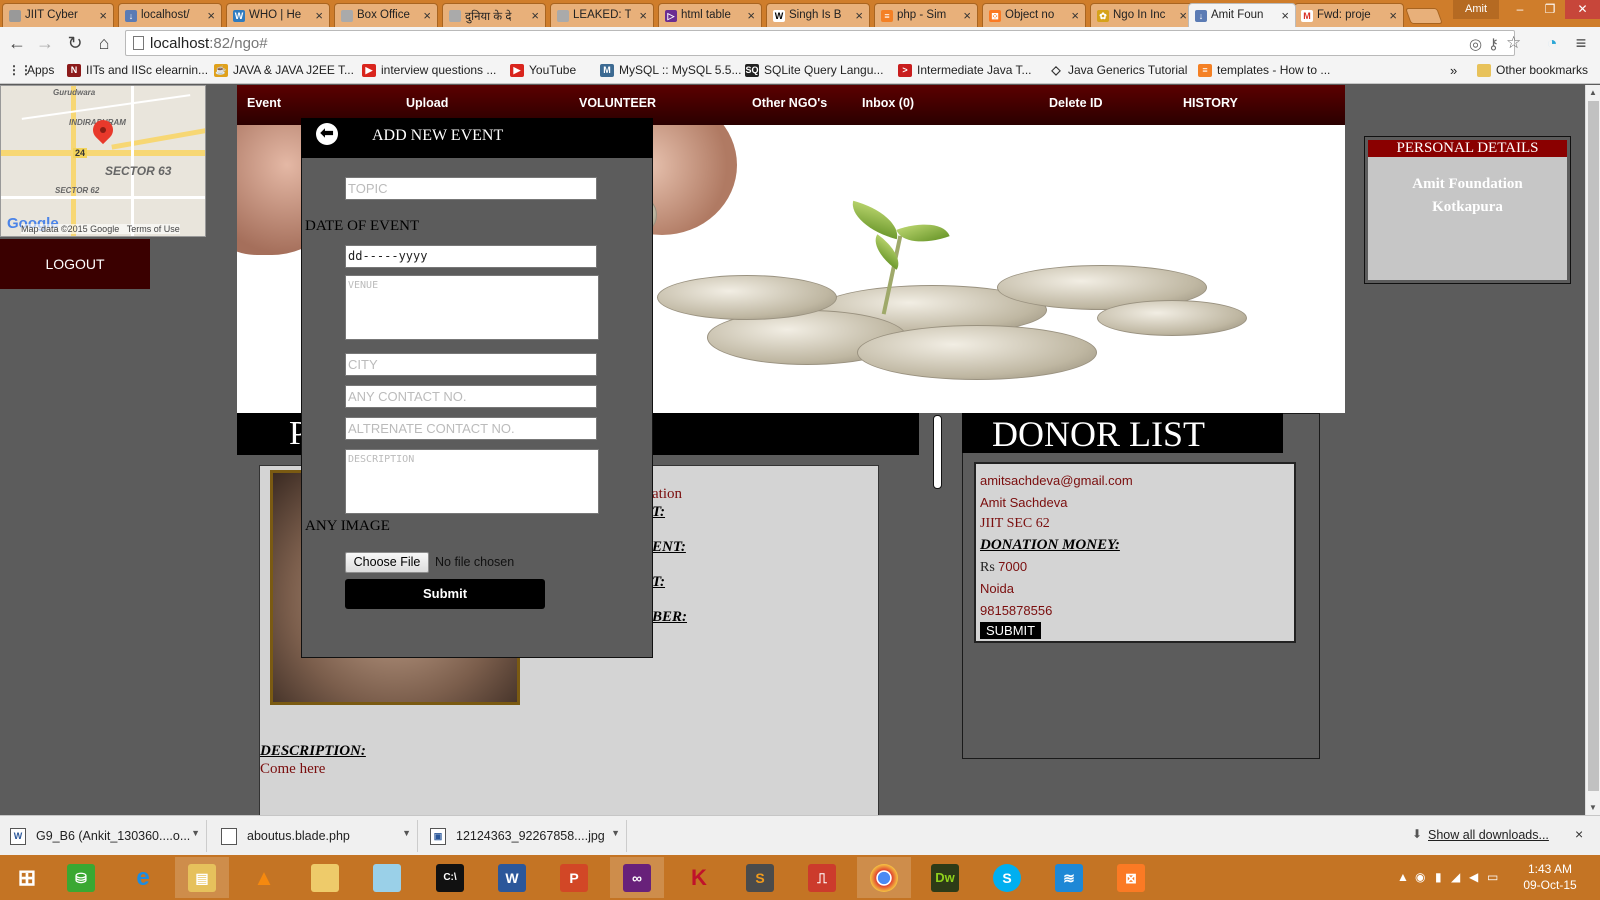  Describe the element at coordinates (1210, 103) in the screenshot. I see `nav-history: HISTORY` at that location.